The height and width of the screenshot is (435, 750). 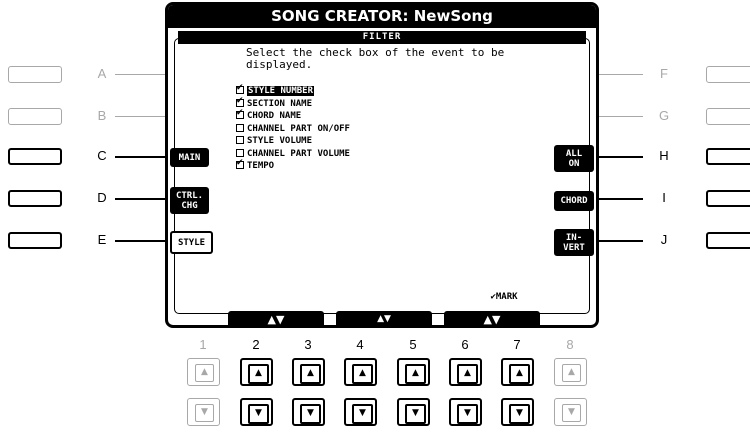 I want to click on event-label: STYLE NUMBER, so click(x=281, y=91).